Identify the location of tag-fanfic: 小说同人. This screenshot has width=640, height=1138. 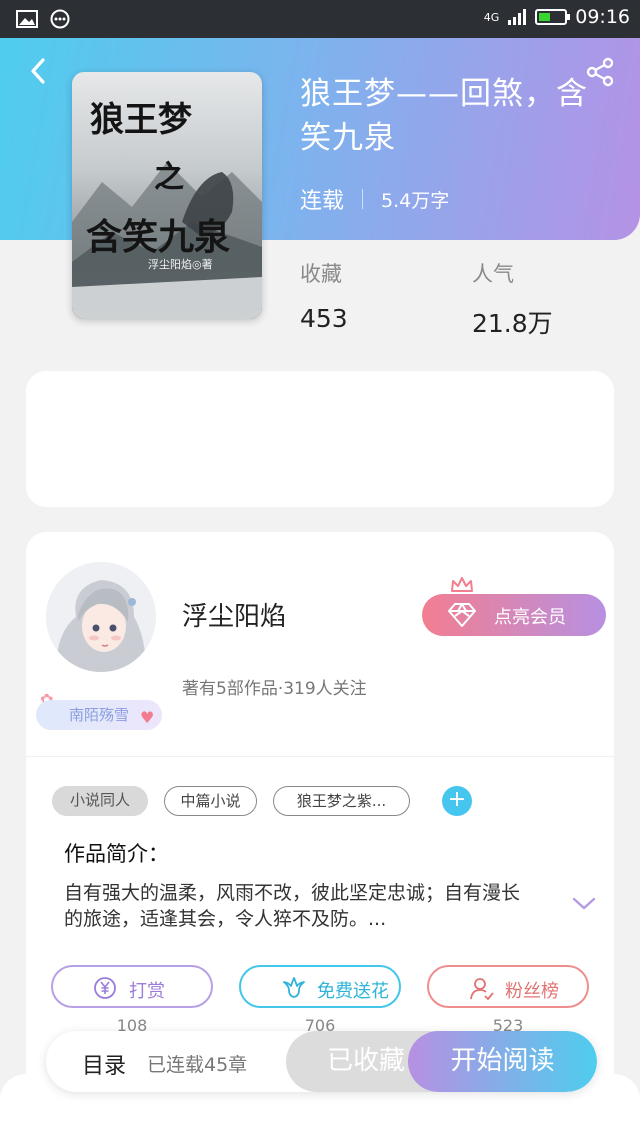
(100, 801).